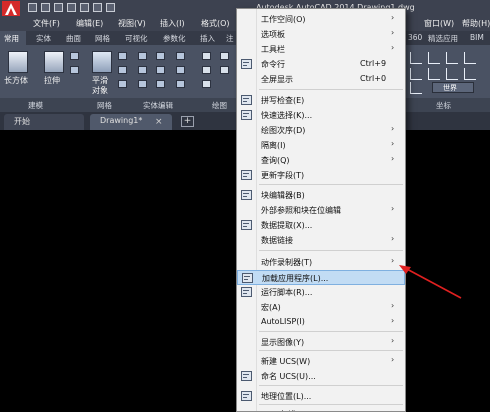 The image size is (490, 412). What do you see at coordinates (122, 70) in the screenshot?
I see `mesh-smooth-icon` at bounding box center [122, 70].